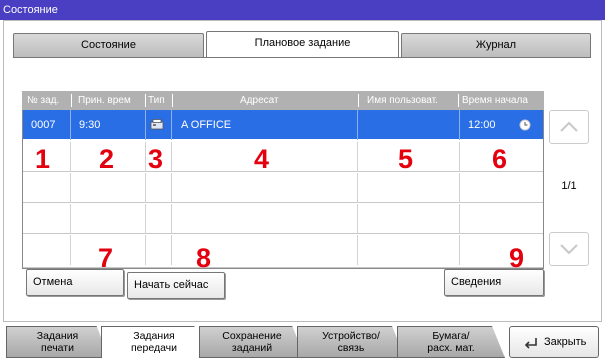 This screenshot has height=363, width=605. Describe the element at coordinates (157, 124) in the screenshot. I see `fax-icon` at that location.